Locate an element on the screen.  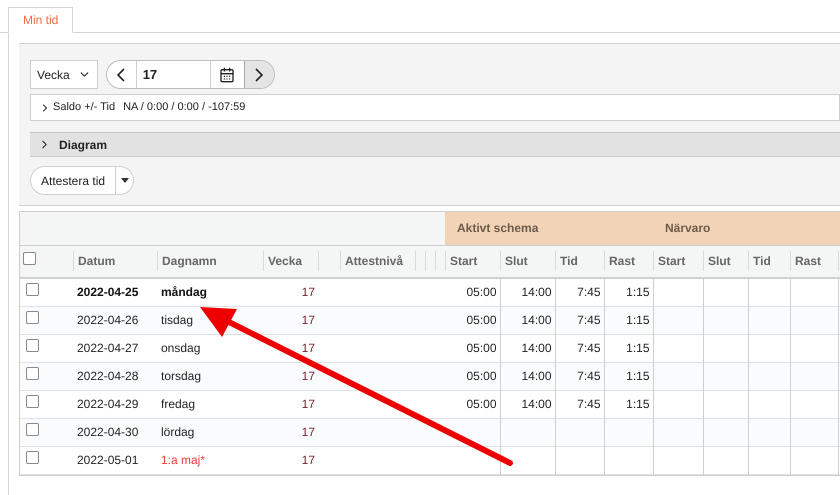
table-cell: tisdag is located at coordinates (177, 320).